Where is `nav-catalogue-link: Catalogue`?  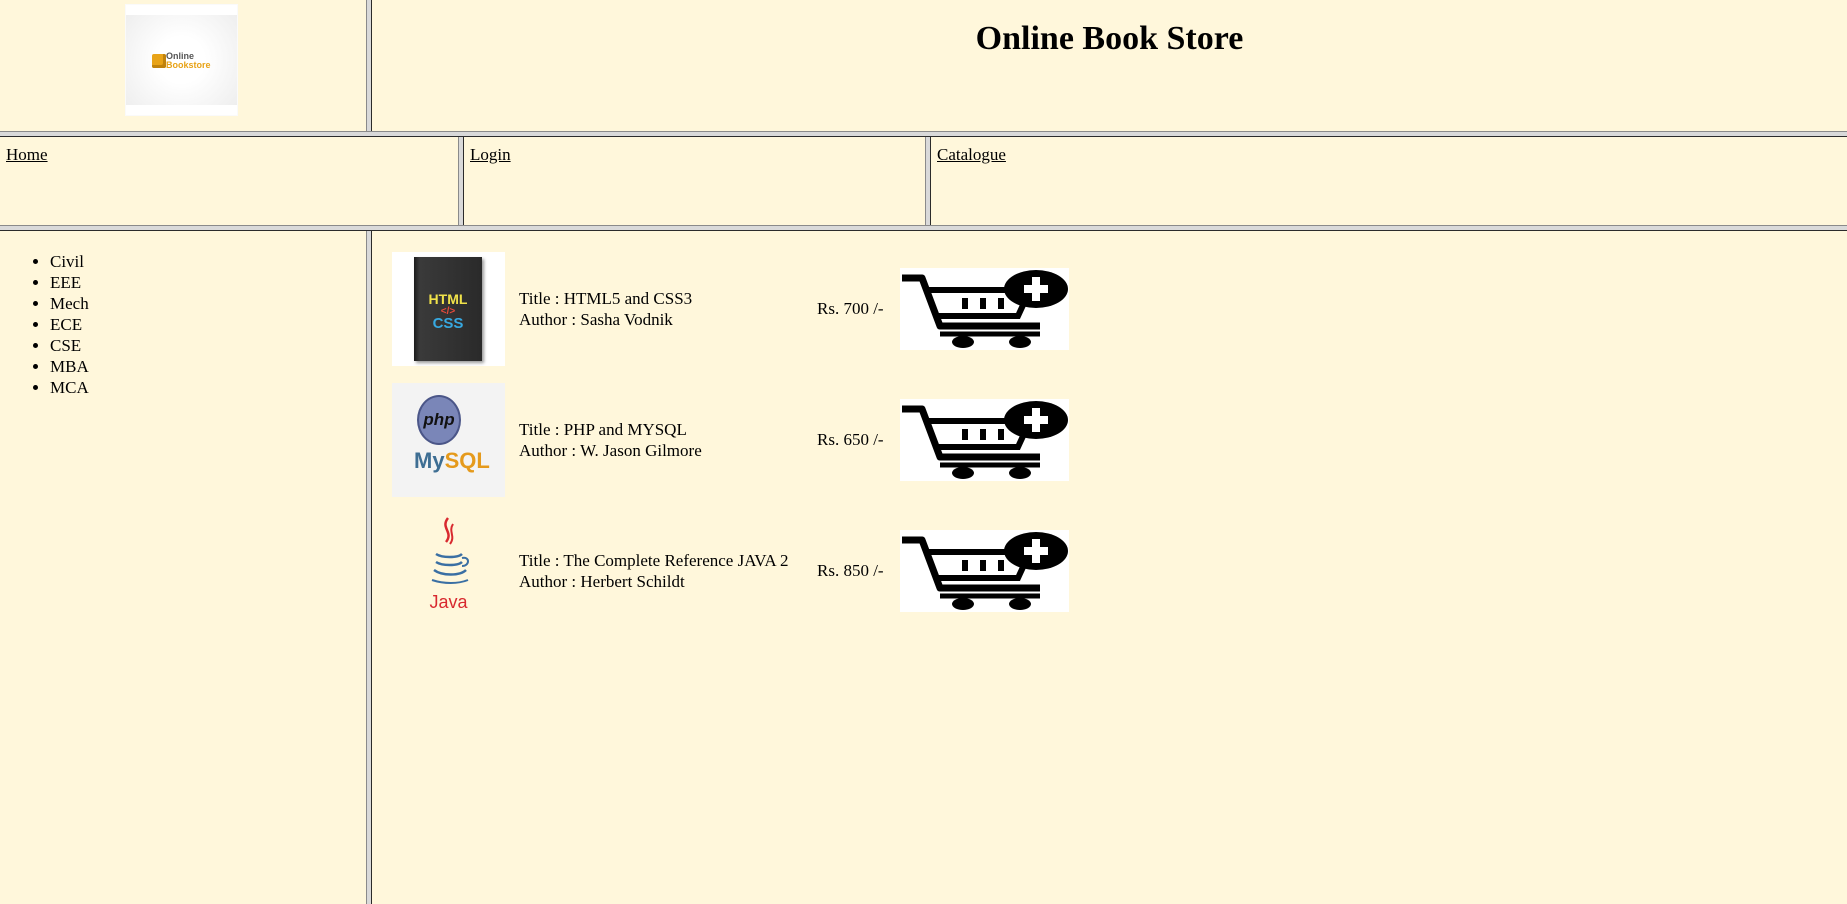
nav-catalogue-link: Catalogue is located at coordinates (971, 155).